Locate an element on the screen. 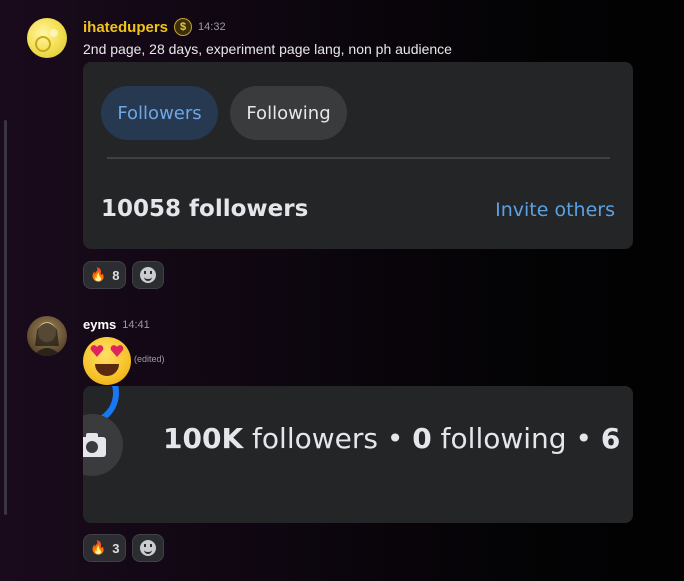 This screenshot has height=581, width=684. camera-icon is located at coordinates (103, 445).